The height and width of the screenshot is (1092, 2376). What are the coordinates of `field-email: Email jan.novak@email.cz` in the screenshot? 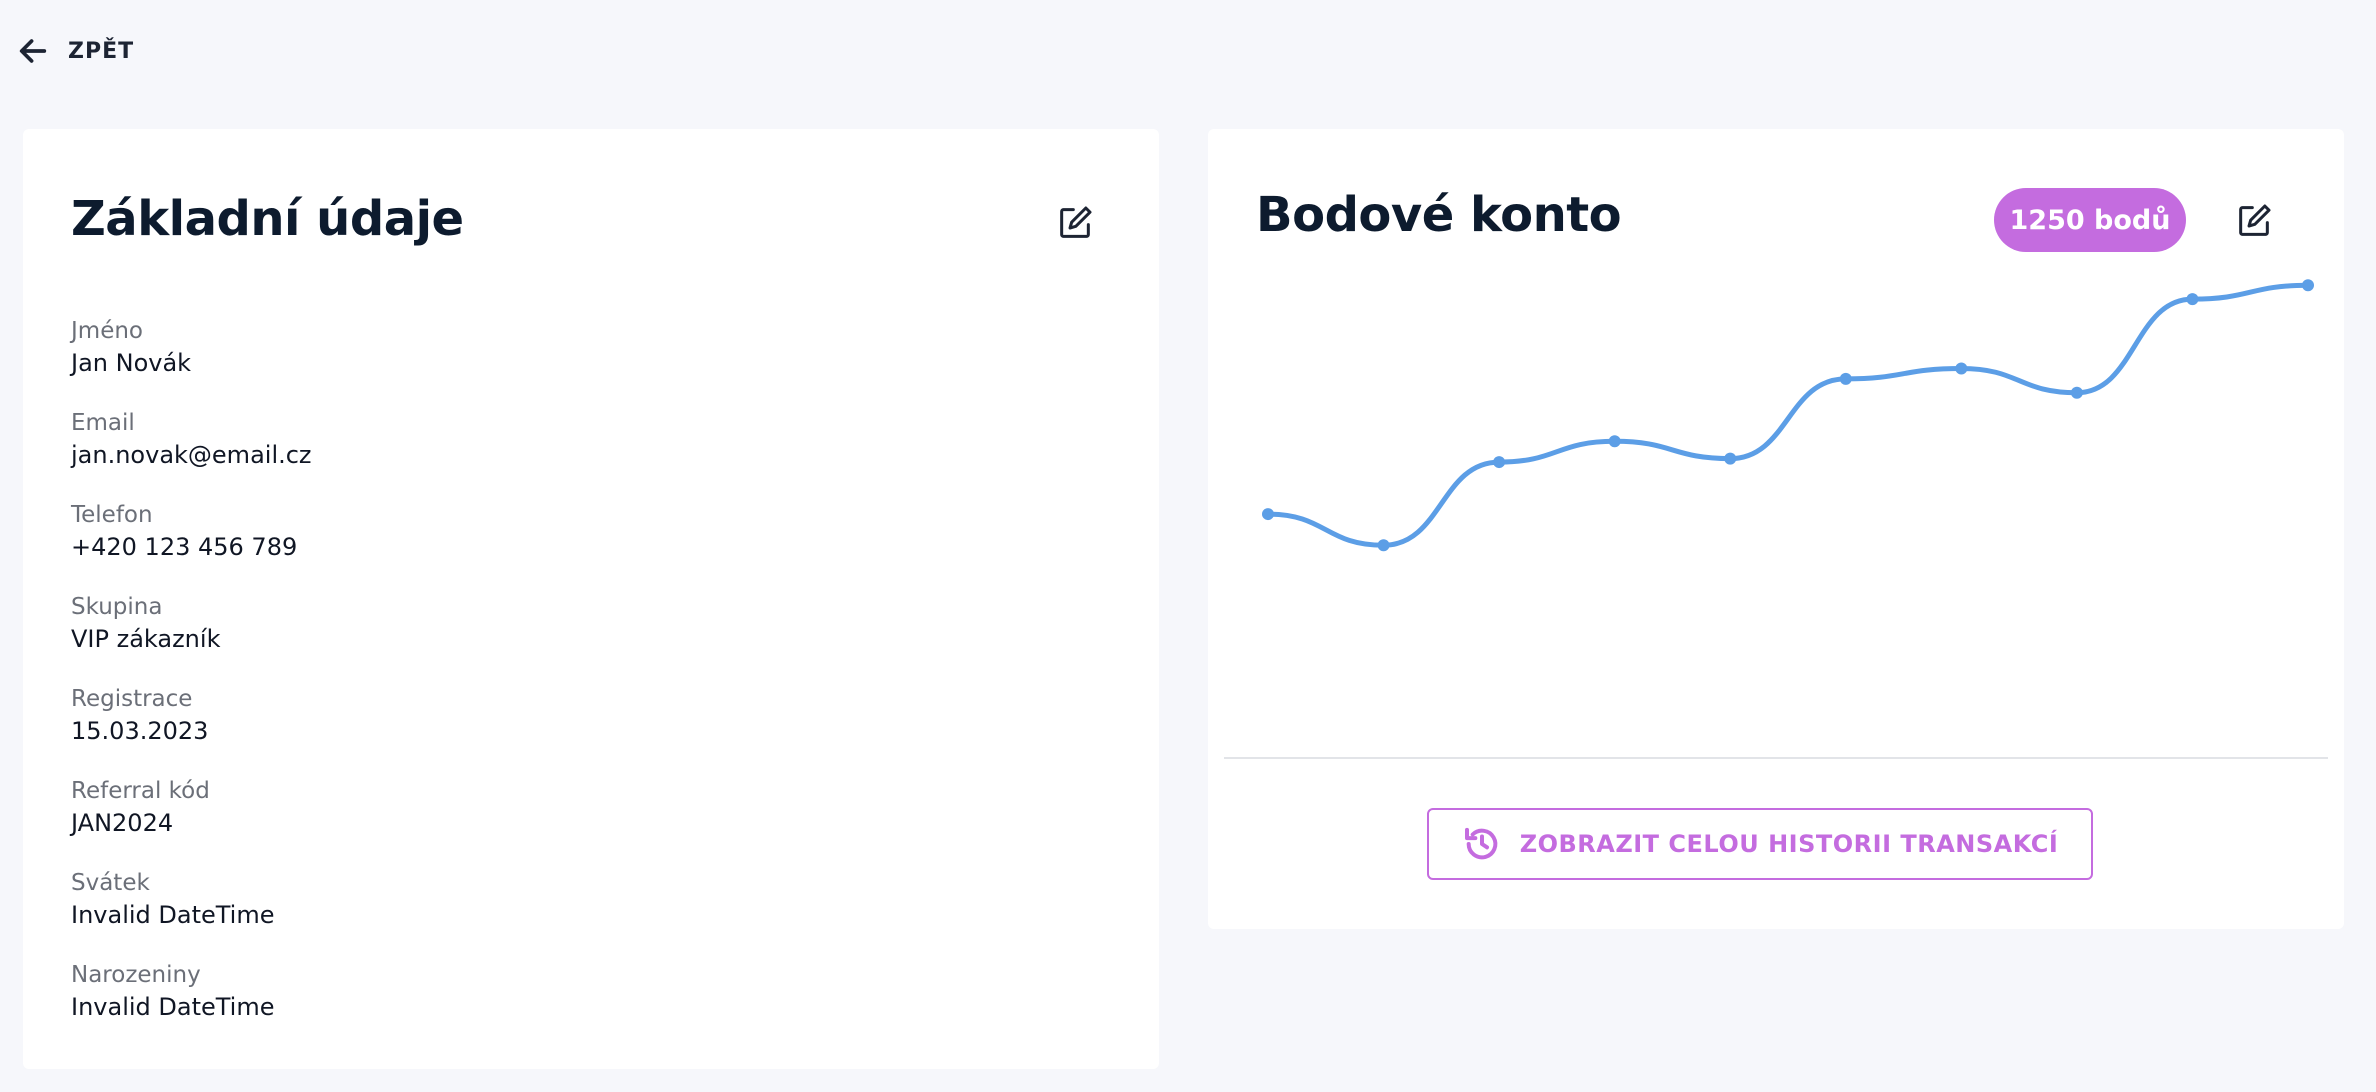 It's located at (191, 453).